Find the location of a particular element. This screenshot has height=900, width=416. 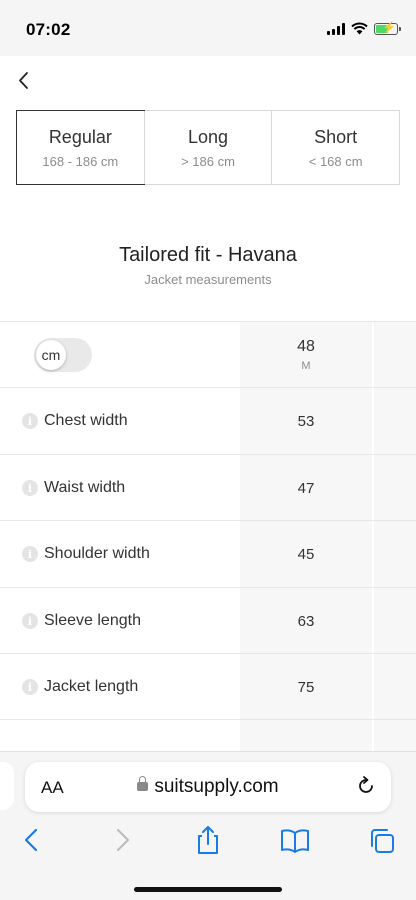

table-row: i Shoulder width 45 is located at coordinates (208, 553).